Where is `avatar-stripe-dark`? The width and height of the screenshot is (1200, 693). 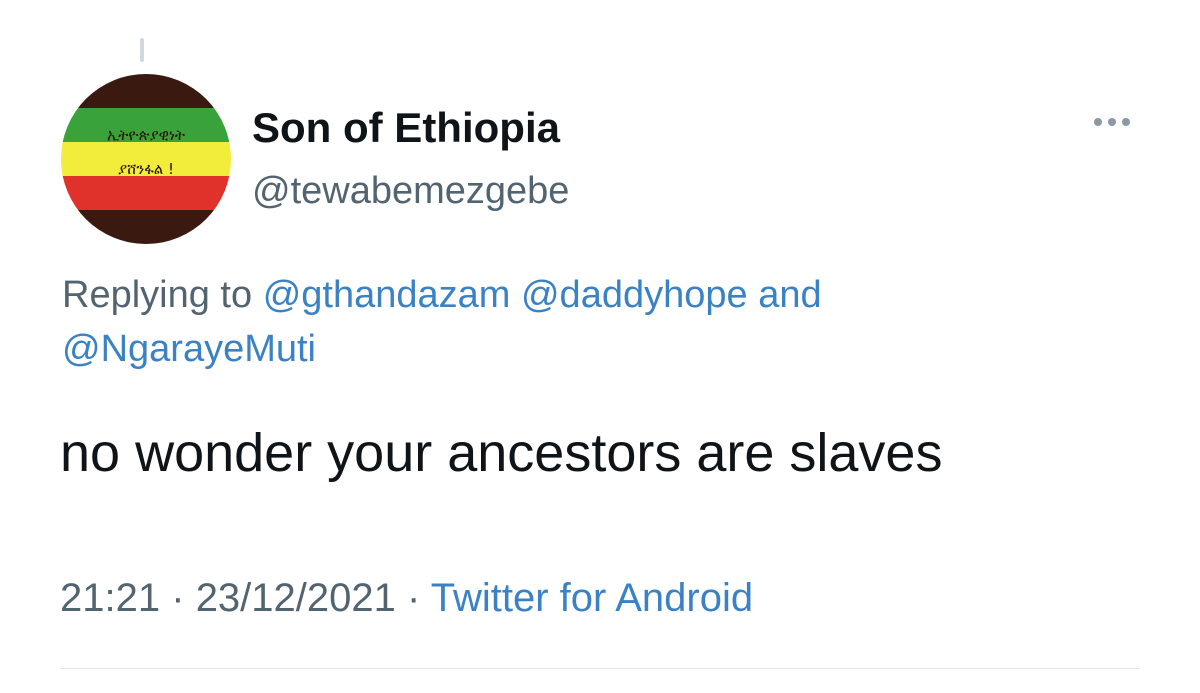
avatar-stripe-dark is located at coordinates (146, 91).